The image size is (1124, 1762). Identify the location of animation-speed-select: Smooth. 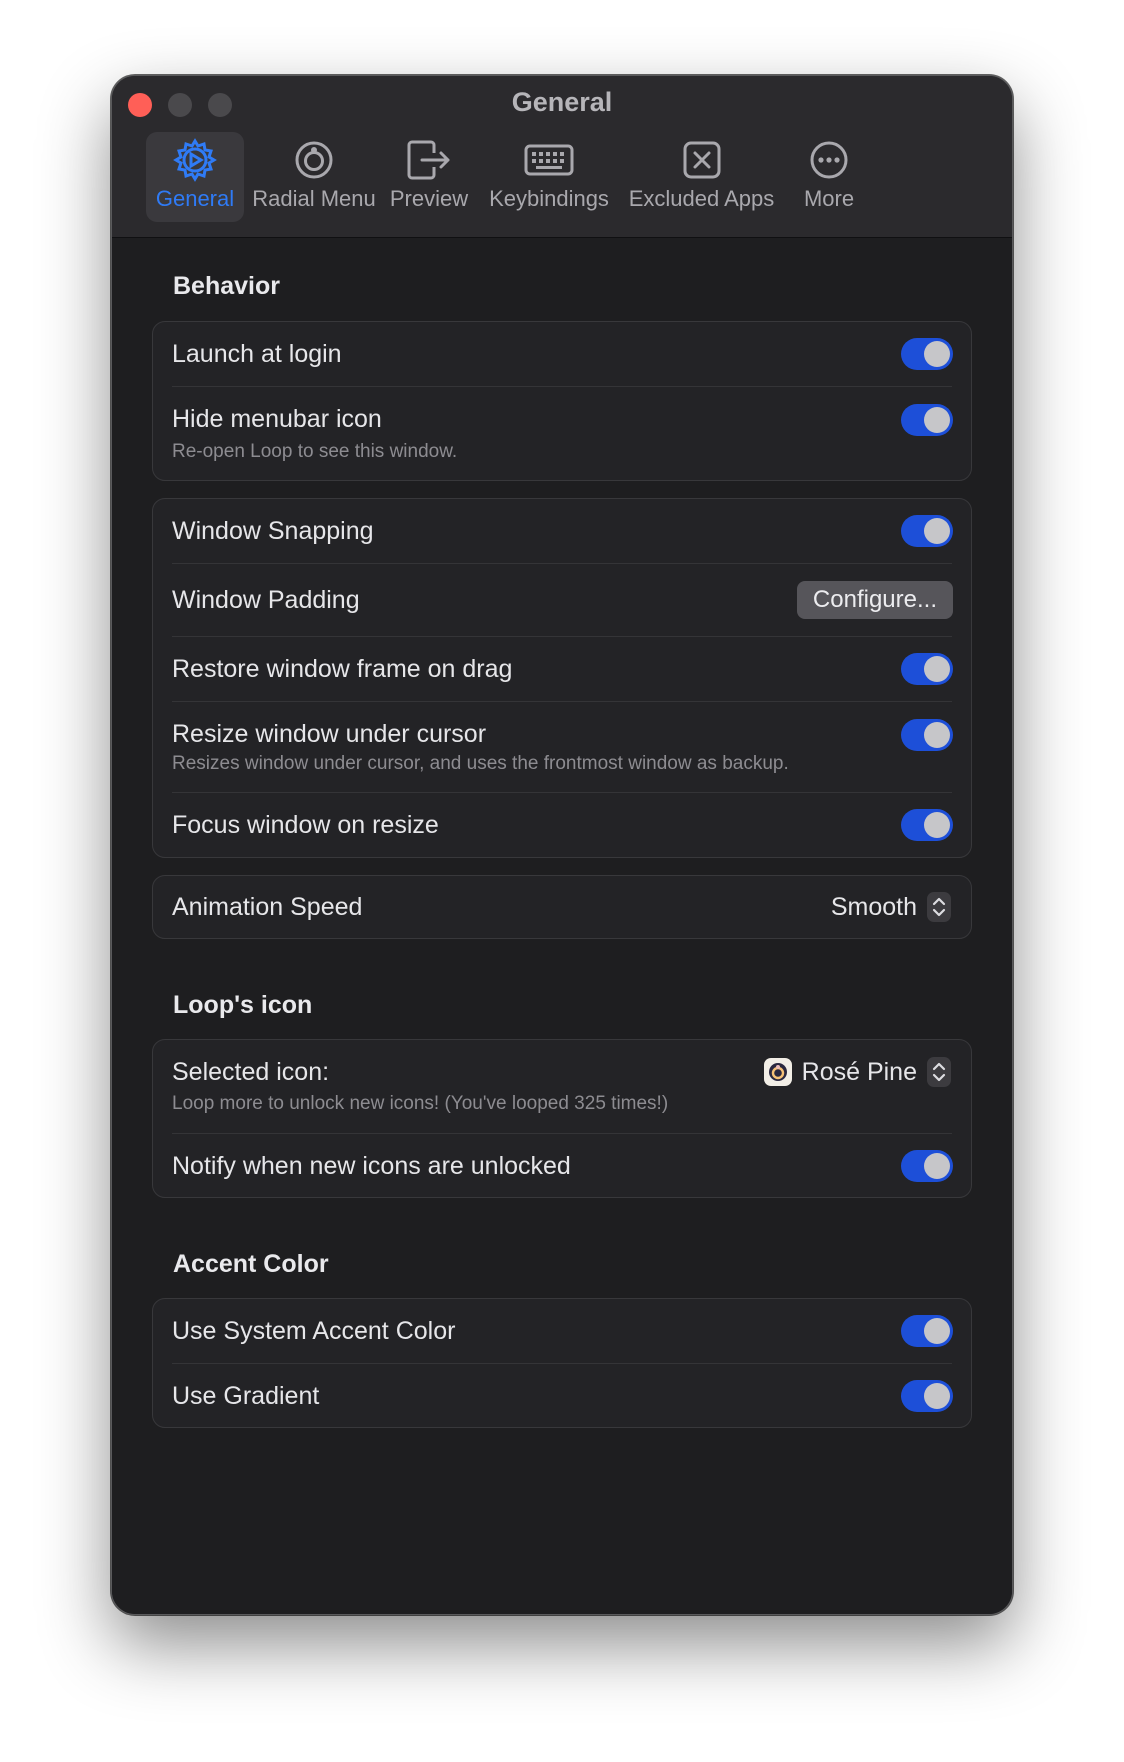
(891, 907).